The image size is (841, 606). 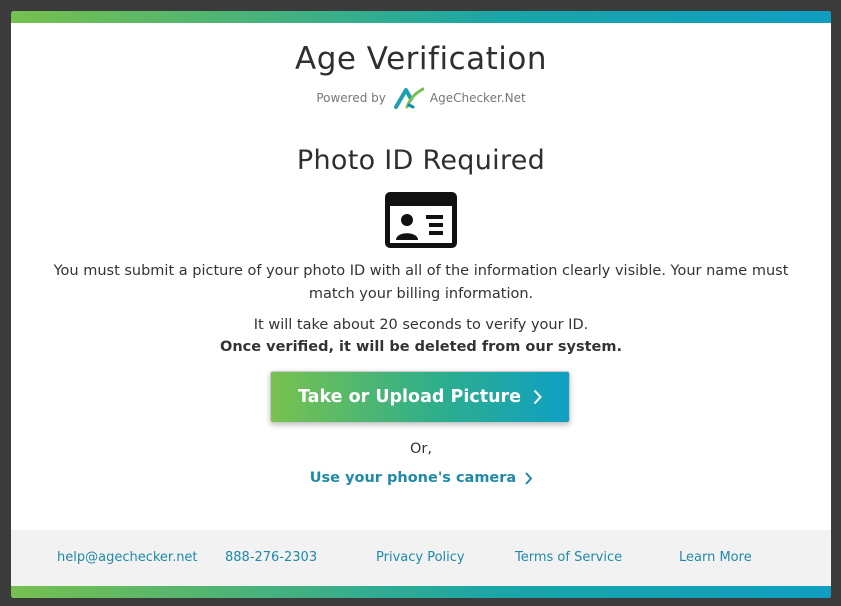 I want to click on section-title: Photo ID Required, so click(x=421, y=160).